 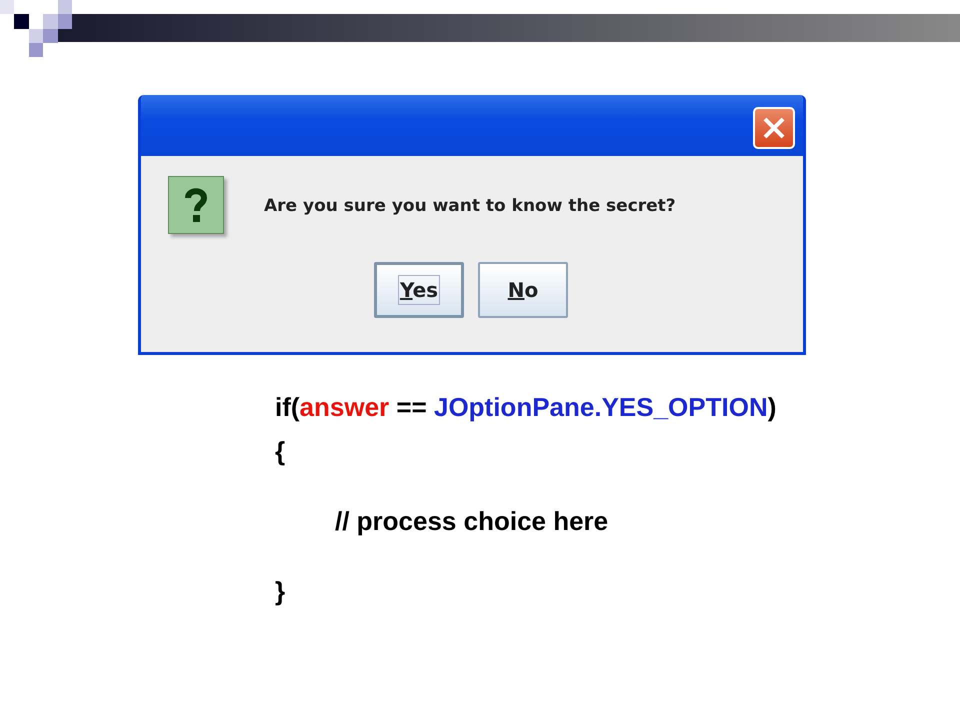 What do you see at coordinates (419, 290) in the screenshot?
I see `yes-button: Yes` at bounding box center [419, 290].